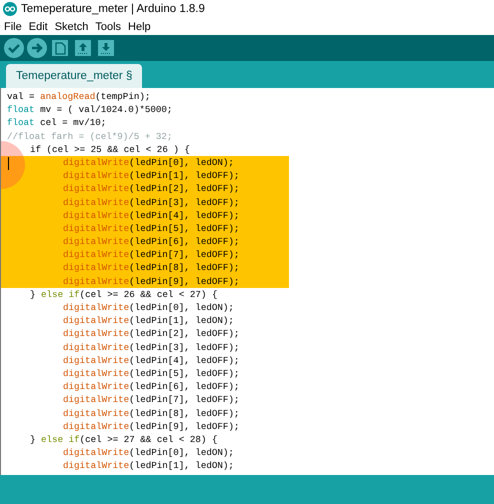 This screenshot has width=494, height=504. Describe the element at coordinates (90, 109) in the screenshot. I see `code-line: float mv = ( val/1024.0)*5000;` at that location.